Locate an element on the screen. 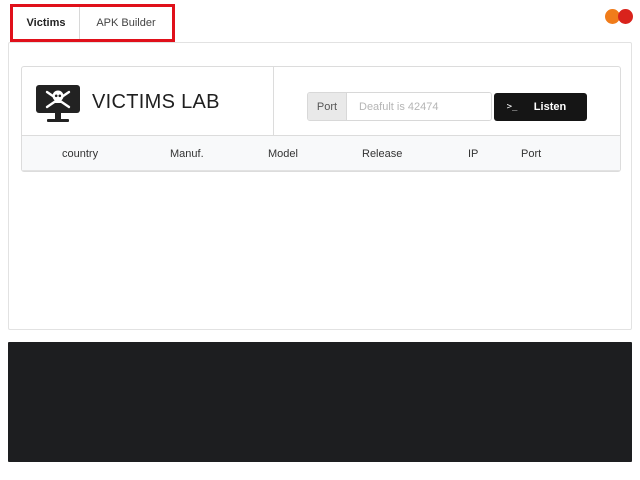 This screenshot has height=480, width=640. column-header-ip: IP is located at coordinates (473, 154).